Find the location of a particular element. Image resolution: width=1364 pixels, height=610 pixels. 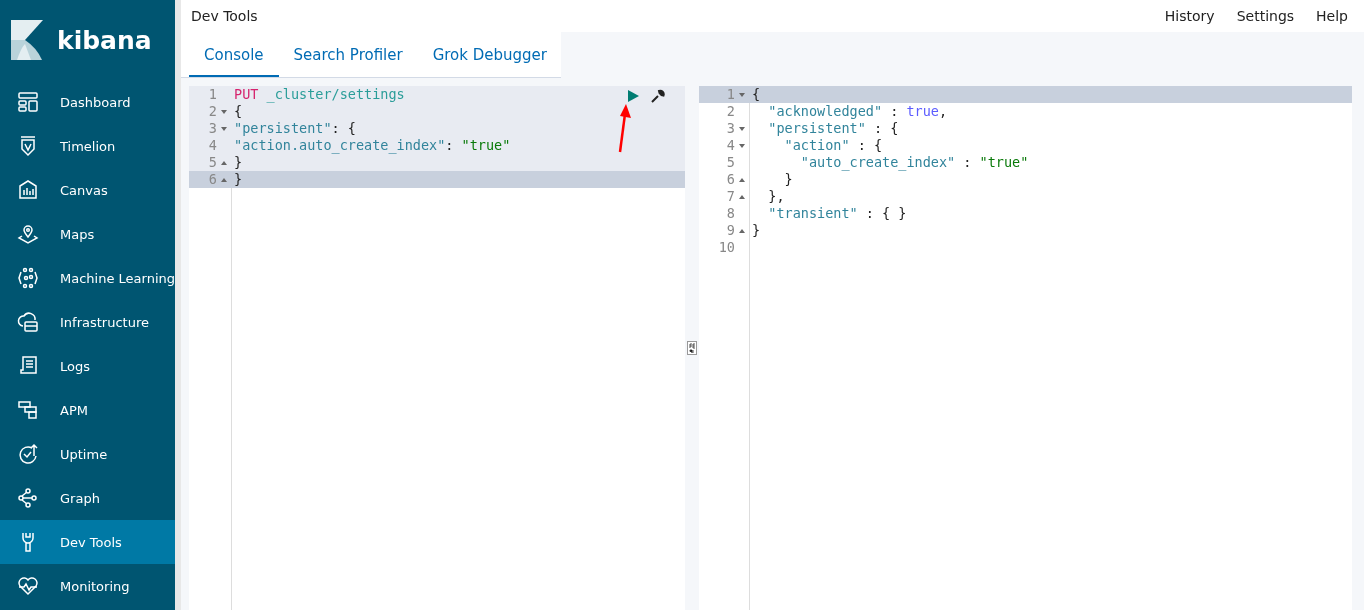

header-link: Settings is located at coordinates (1265, 16).